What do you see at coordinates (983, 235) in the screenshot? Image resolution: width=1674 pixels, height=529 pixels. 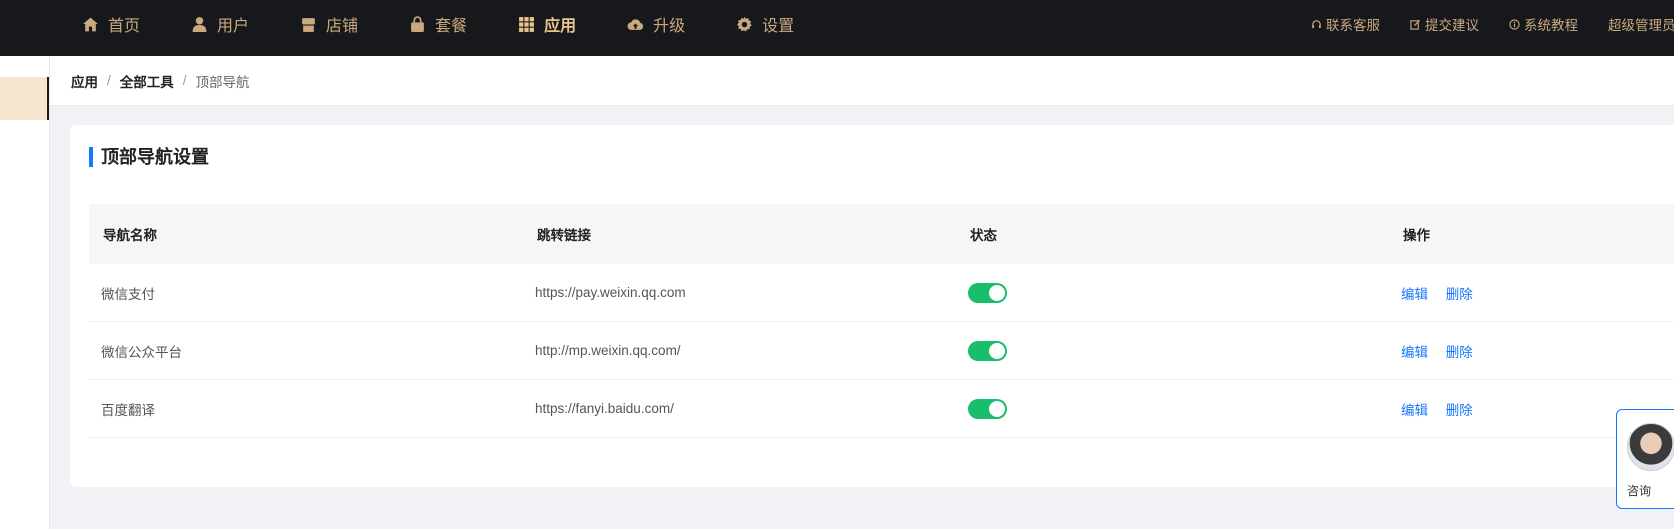 I see `column-header-status: 状态` at bounding box center [983, 235].